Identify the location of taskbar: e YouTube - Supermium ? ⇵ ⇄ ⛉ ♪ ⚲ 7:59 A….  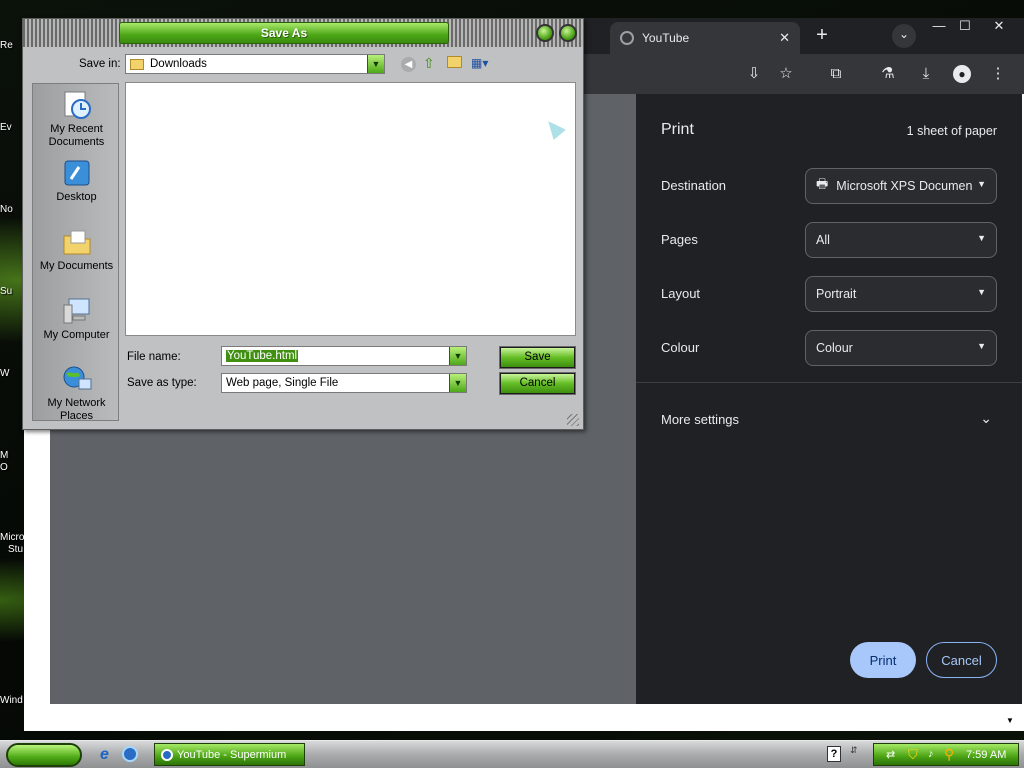
(512, 754).